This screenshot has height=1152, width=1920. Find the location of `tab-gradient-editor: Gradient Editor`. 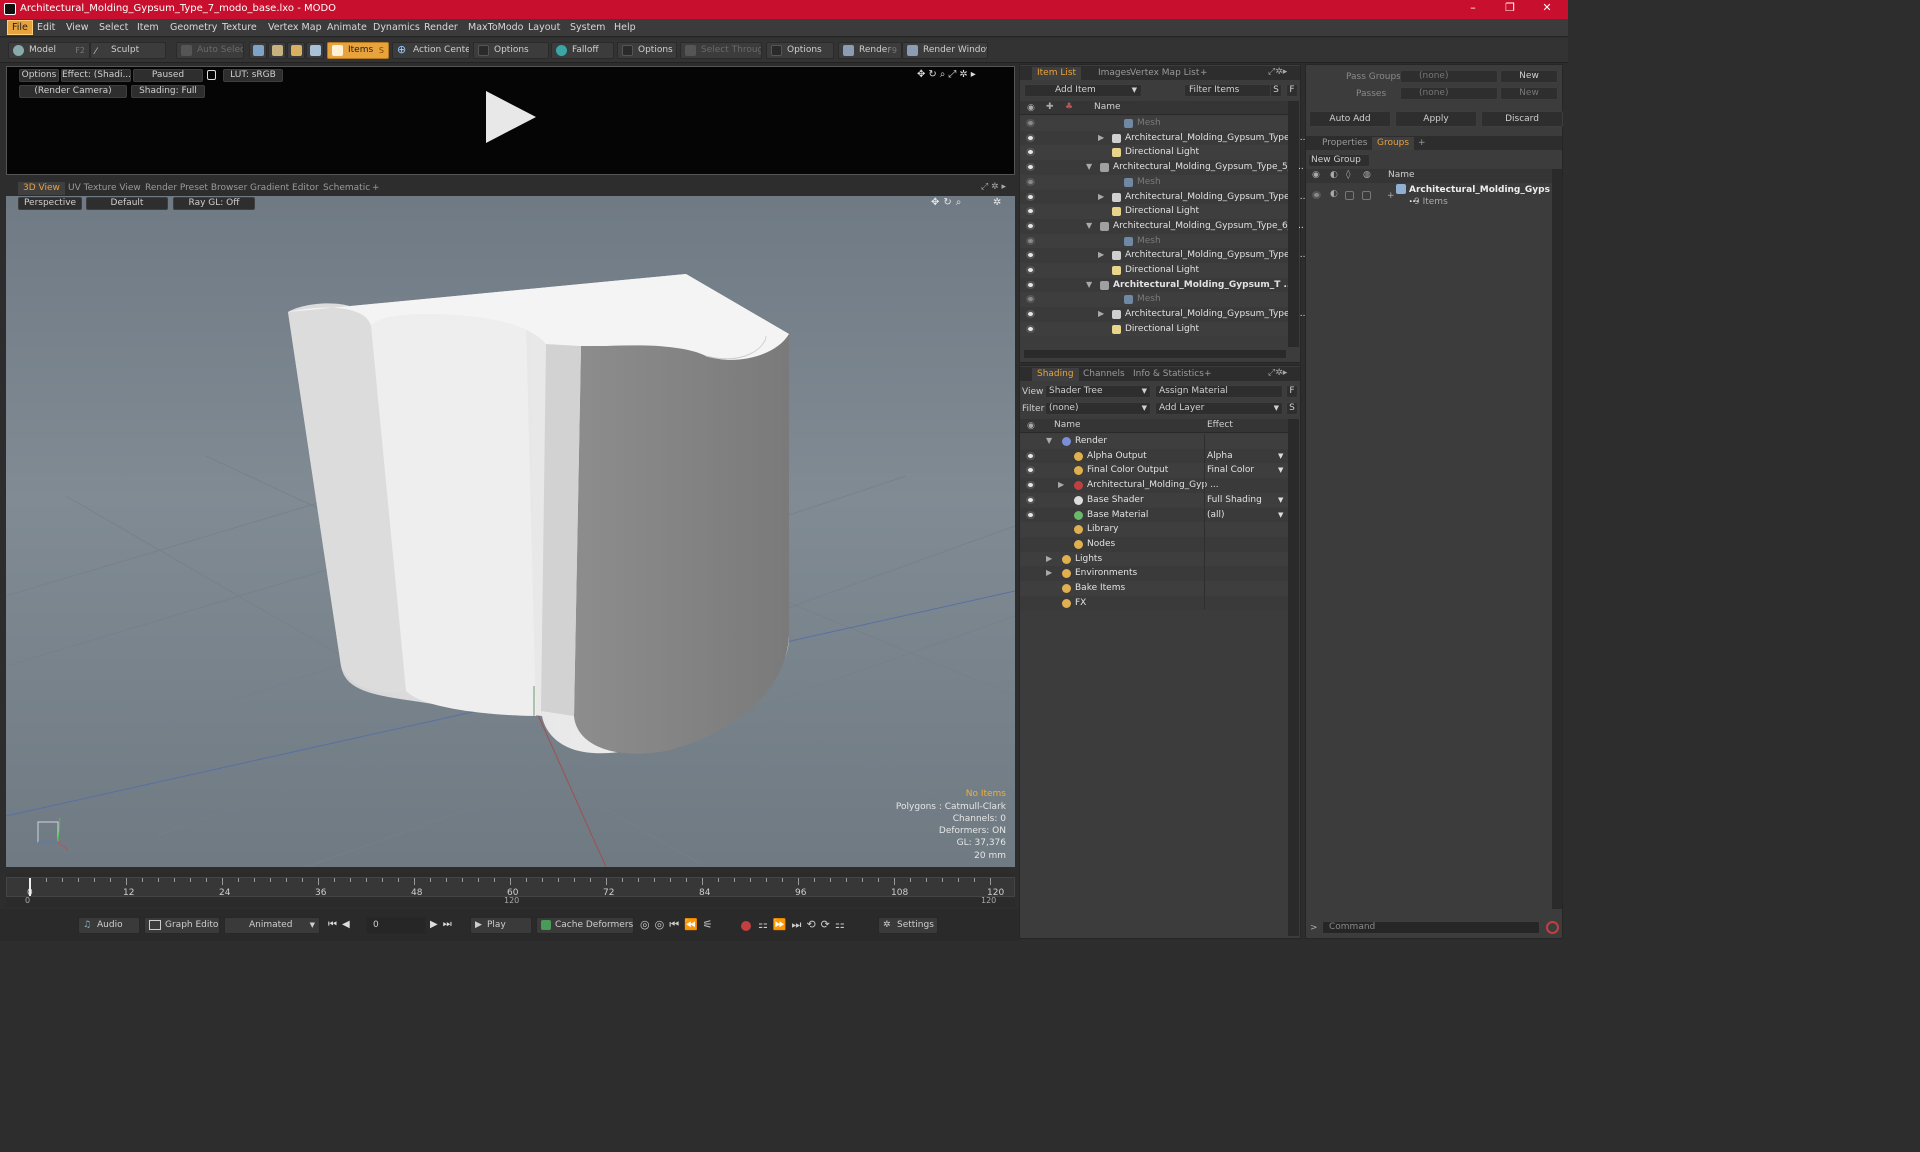

tab-gradient-editor: Gradient Editor is located at coordinates (284, 188).